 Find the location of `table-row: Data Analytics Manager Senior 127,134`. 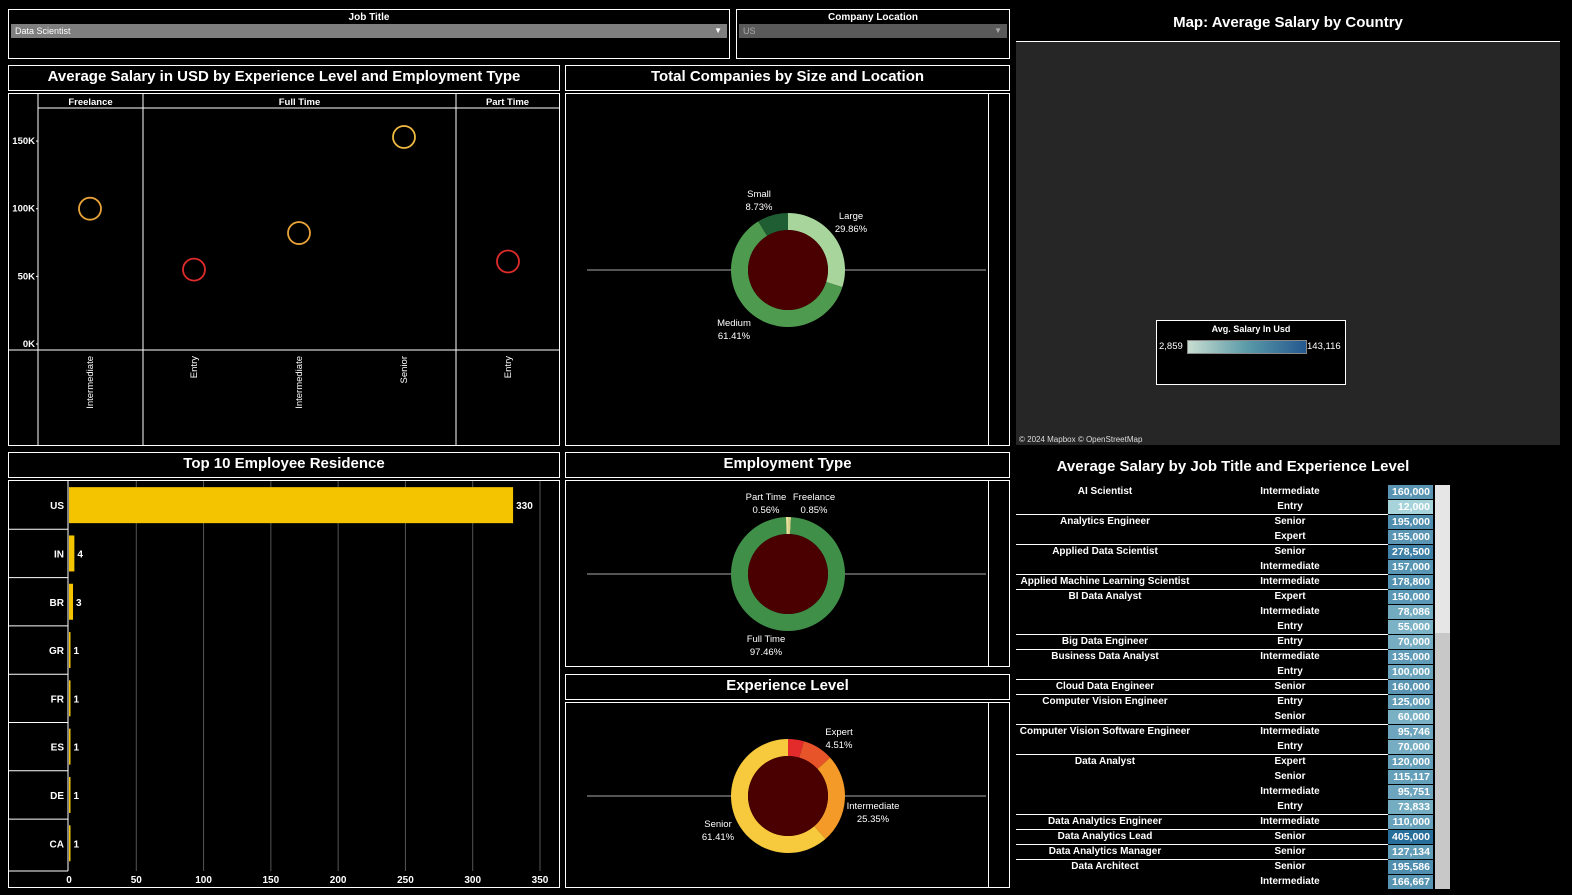

table-row: Data Analytics Manager Senior 127,134 is located at coordinates (1233, 852).